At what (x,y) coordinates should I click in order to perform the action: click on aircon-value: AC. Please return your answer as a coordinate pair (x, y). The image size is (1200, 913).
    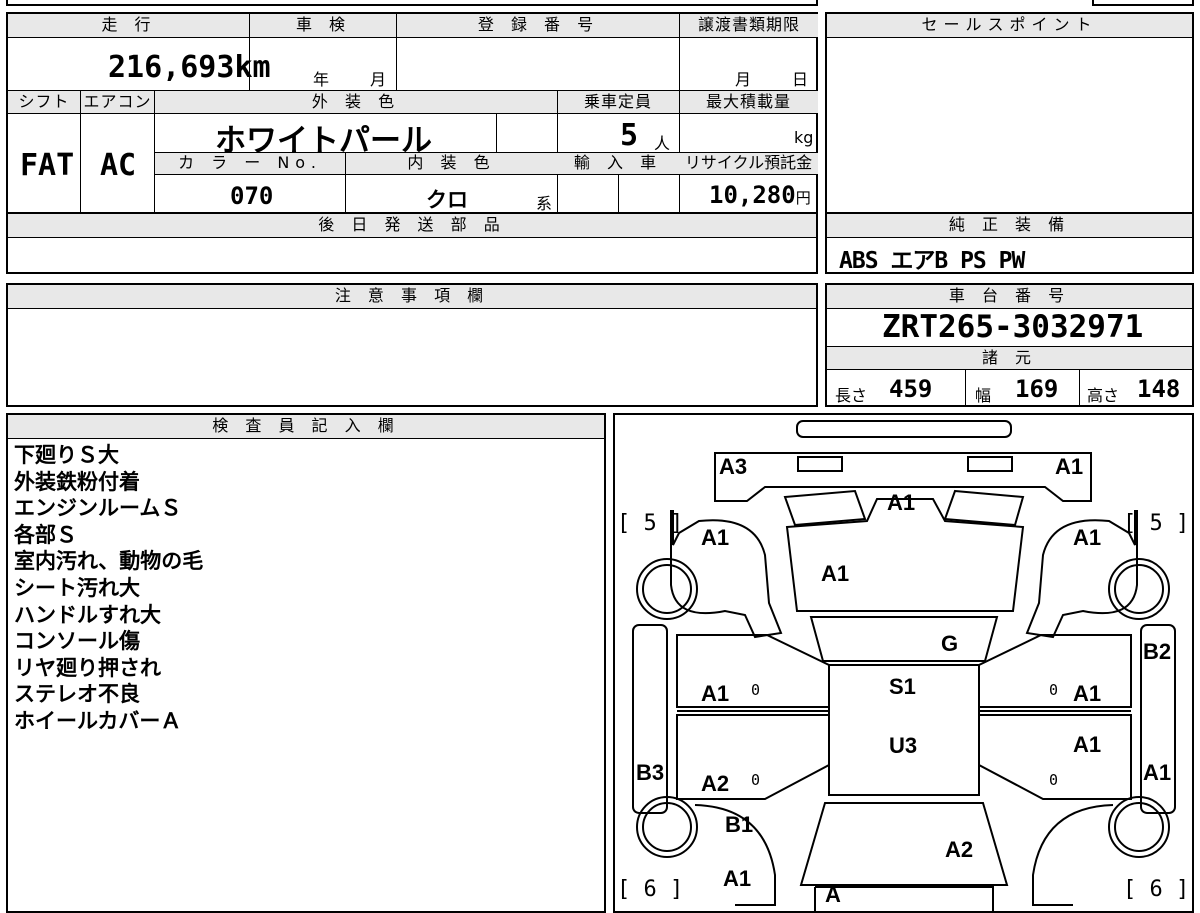
    Looking at the image, I should click on (118, 165).